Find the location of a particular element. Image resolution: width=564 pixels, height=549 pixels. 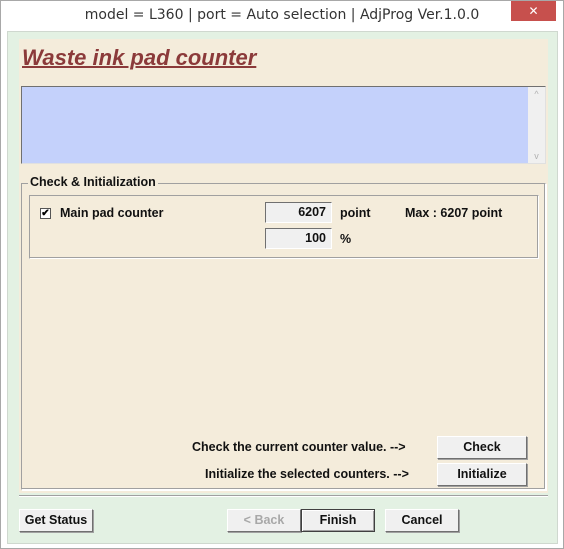

percent-unit-label: % is located at coordinates (346, 239).